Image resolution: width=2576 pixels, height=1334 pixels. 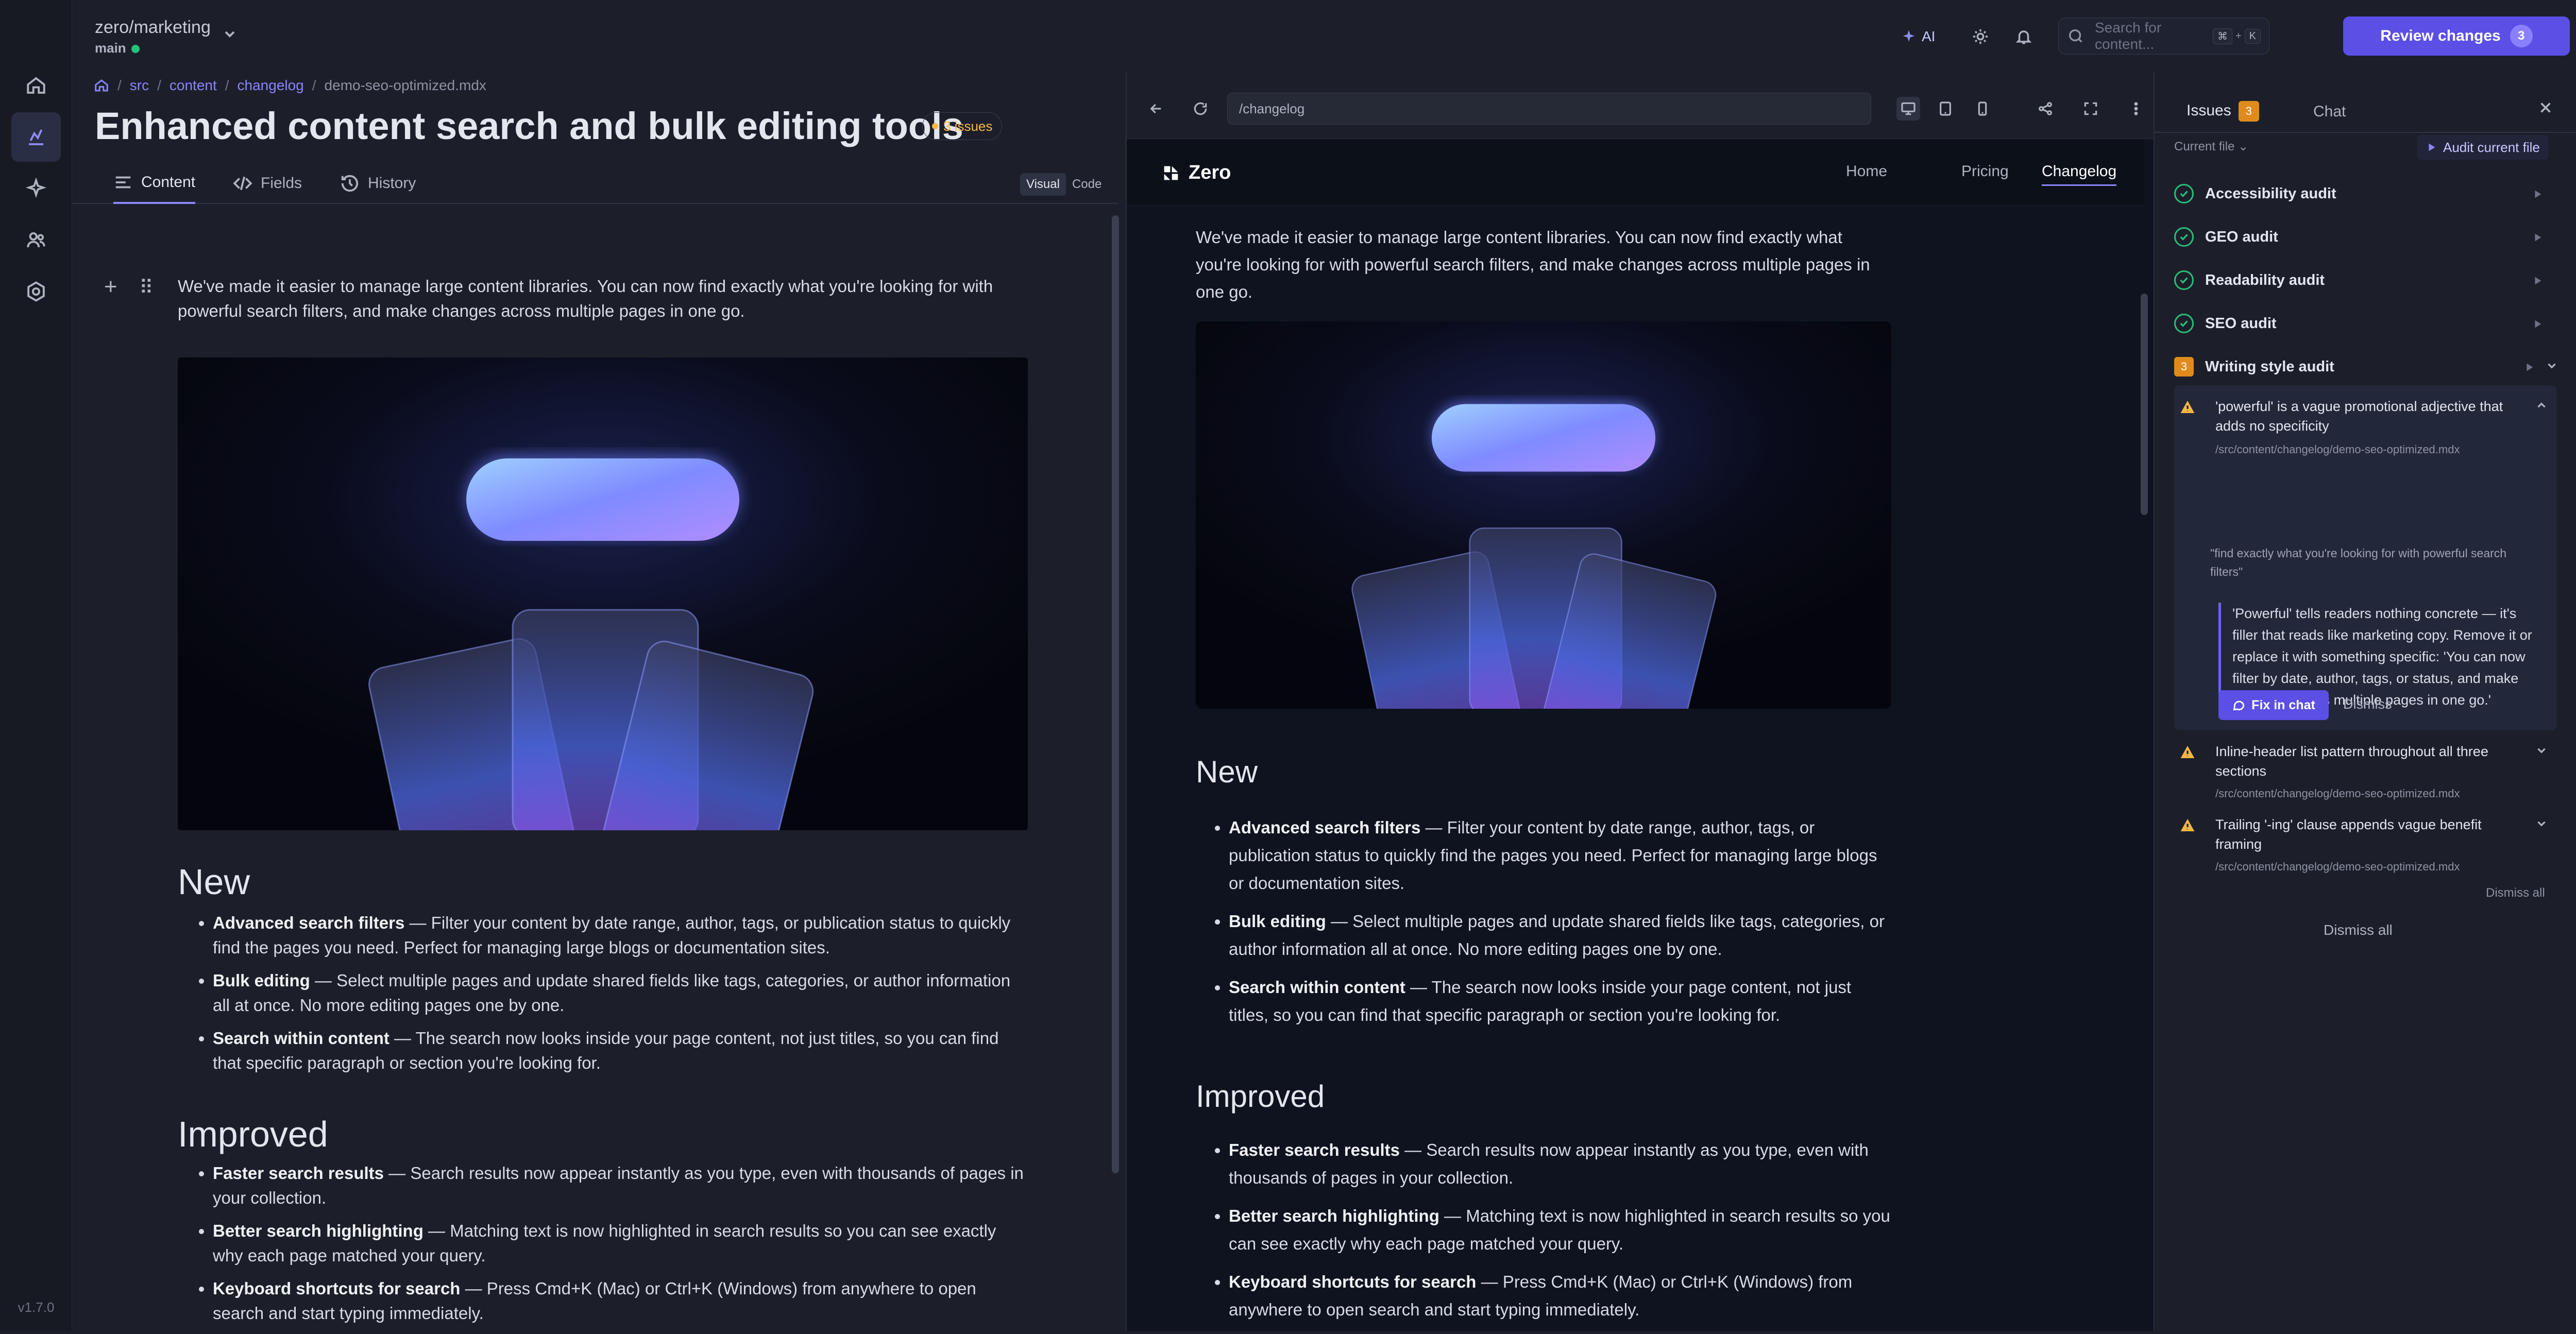 What do you see at coordinates (193, 86) in the screenshot?
I see `breadcrumb-content: content` at bounding box center [193, 86].